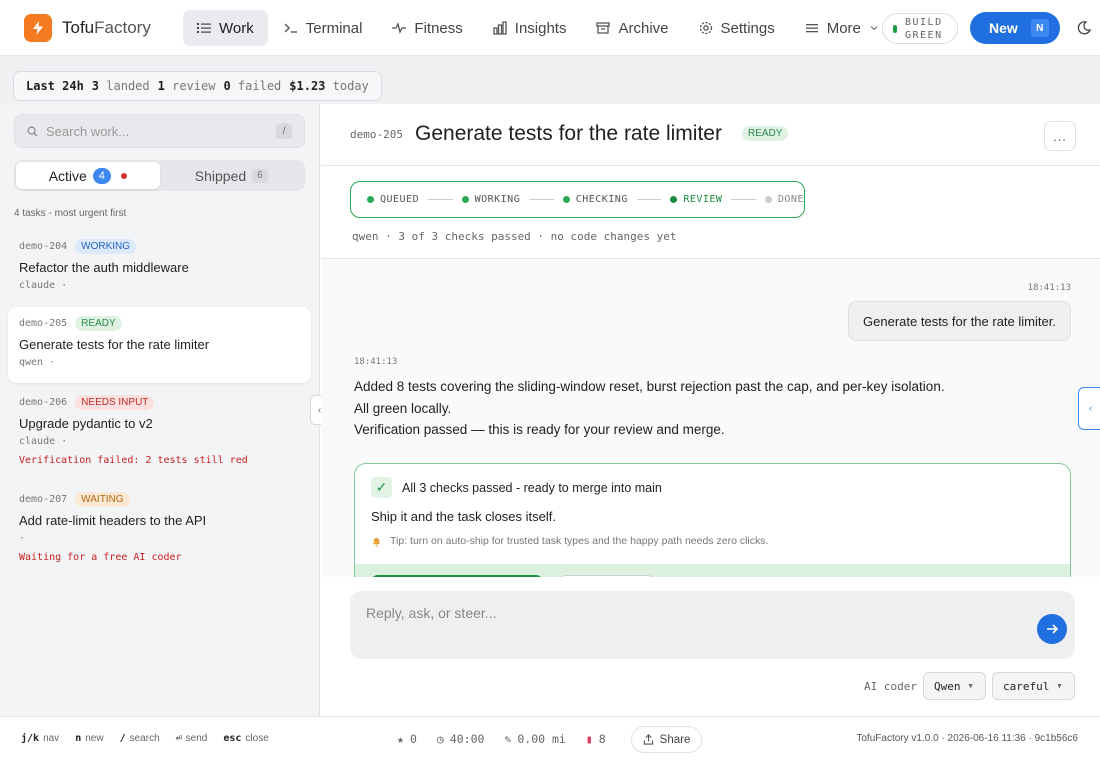  I want to click on stage-working: WORKING, so click(491, 199).